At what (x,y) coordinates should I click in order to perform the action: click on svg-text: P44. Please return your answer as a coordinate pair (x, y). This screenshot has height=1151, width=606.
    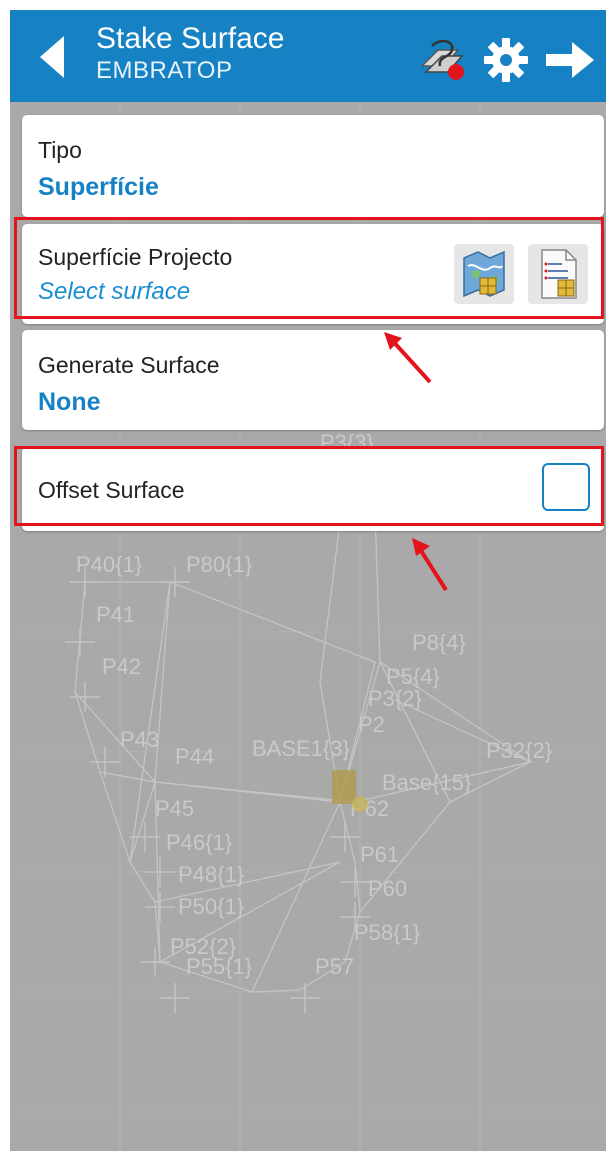
    Looking at the image, I should click on (194, 756).